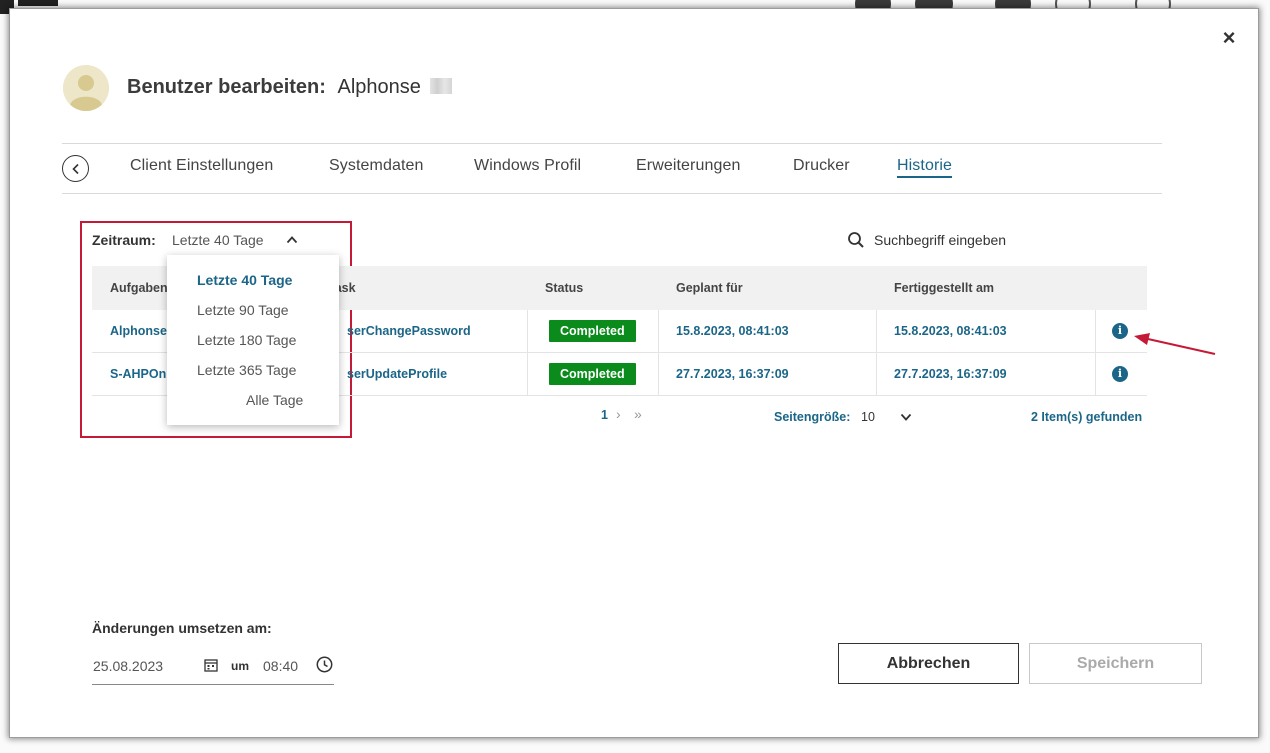 The width and height of the screenshot is (1270, 753). Describe the element at coordinates (950, 331) in the screenshot. I see `row-completed-date: 15.8.2023, 08:41:03` at that location.